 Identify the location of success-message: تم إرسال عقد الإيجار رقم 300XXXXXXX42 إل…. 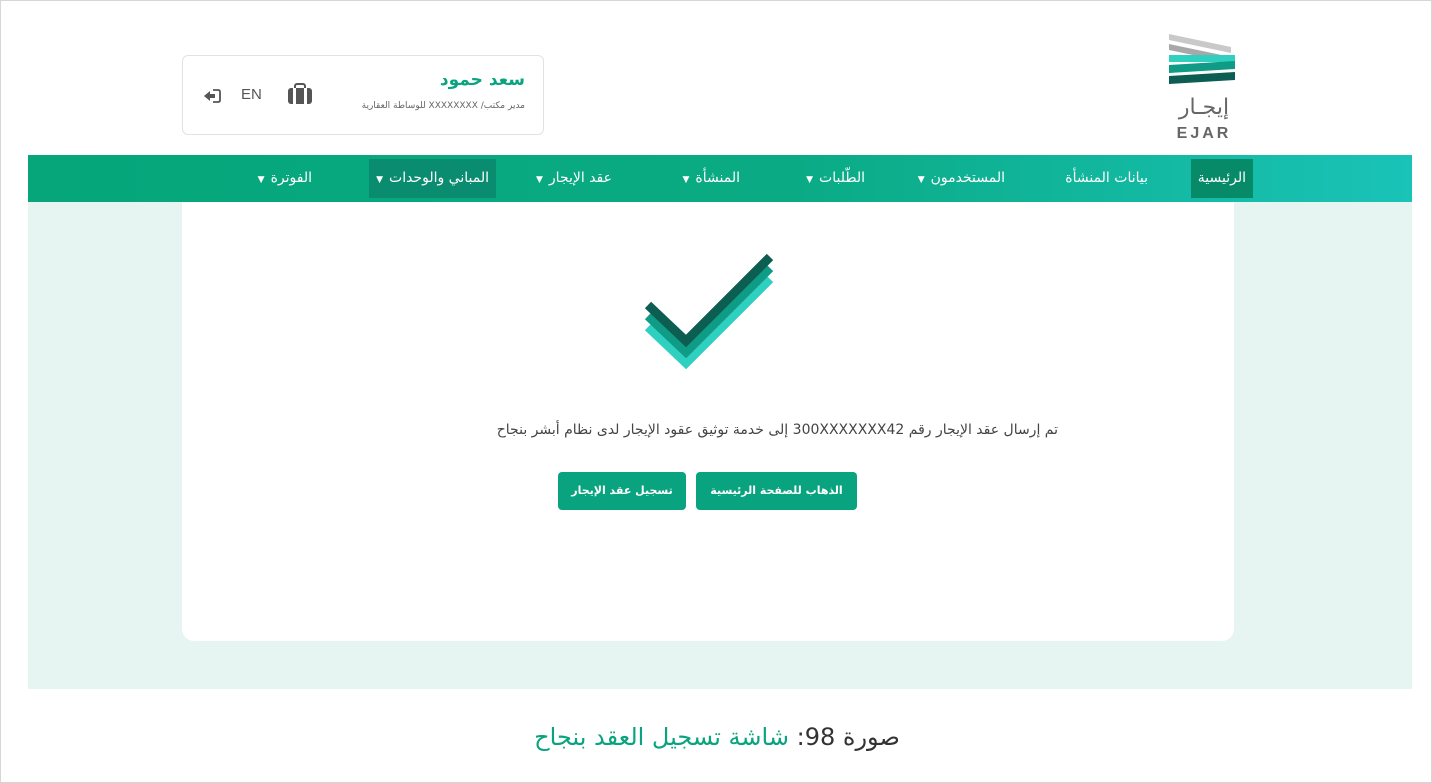
(777, 430).